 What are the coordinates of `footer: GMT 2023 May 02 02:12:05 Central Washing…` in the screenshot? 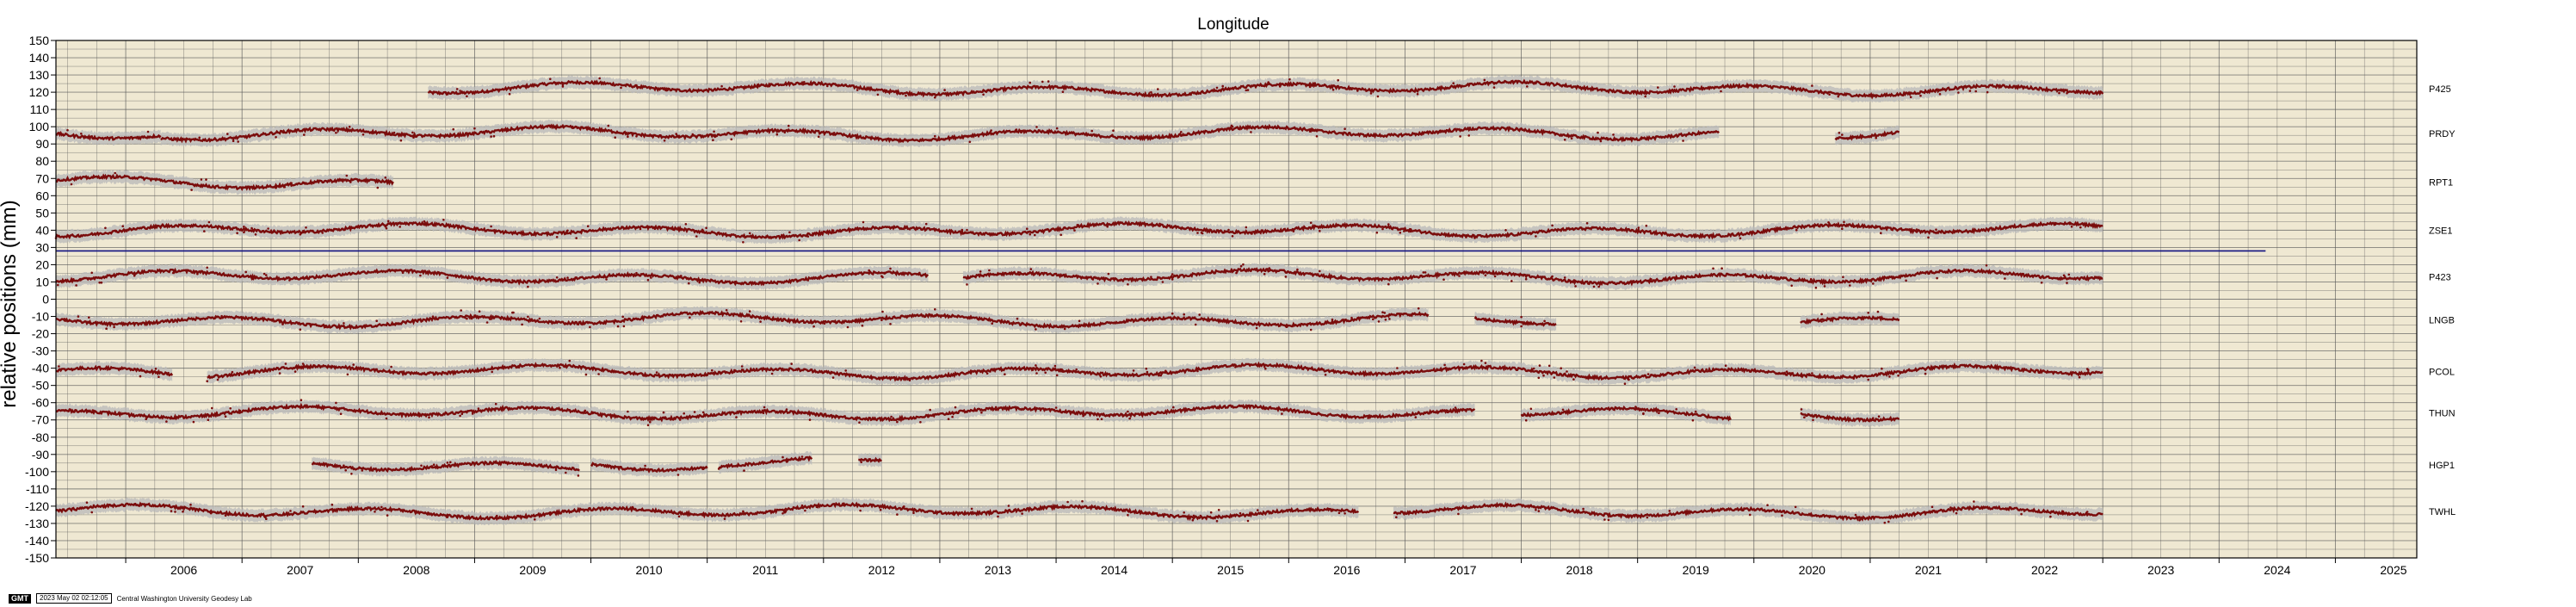 It's located at (130, 598).